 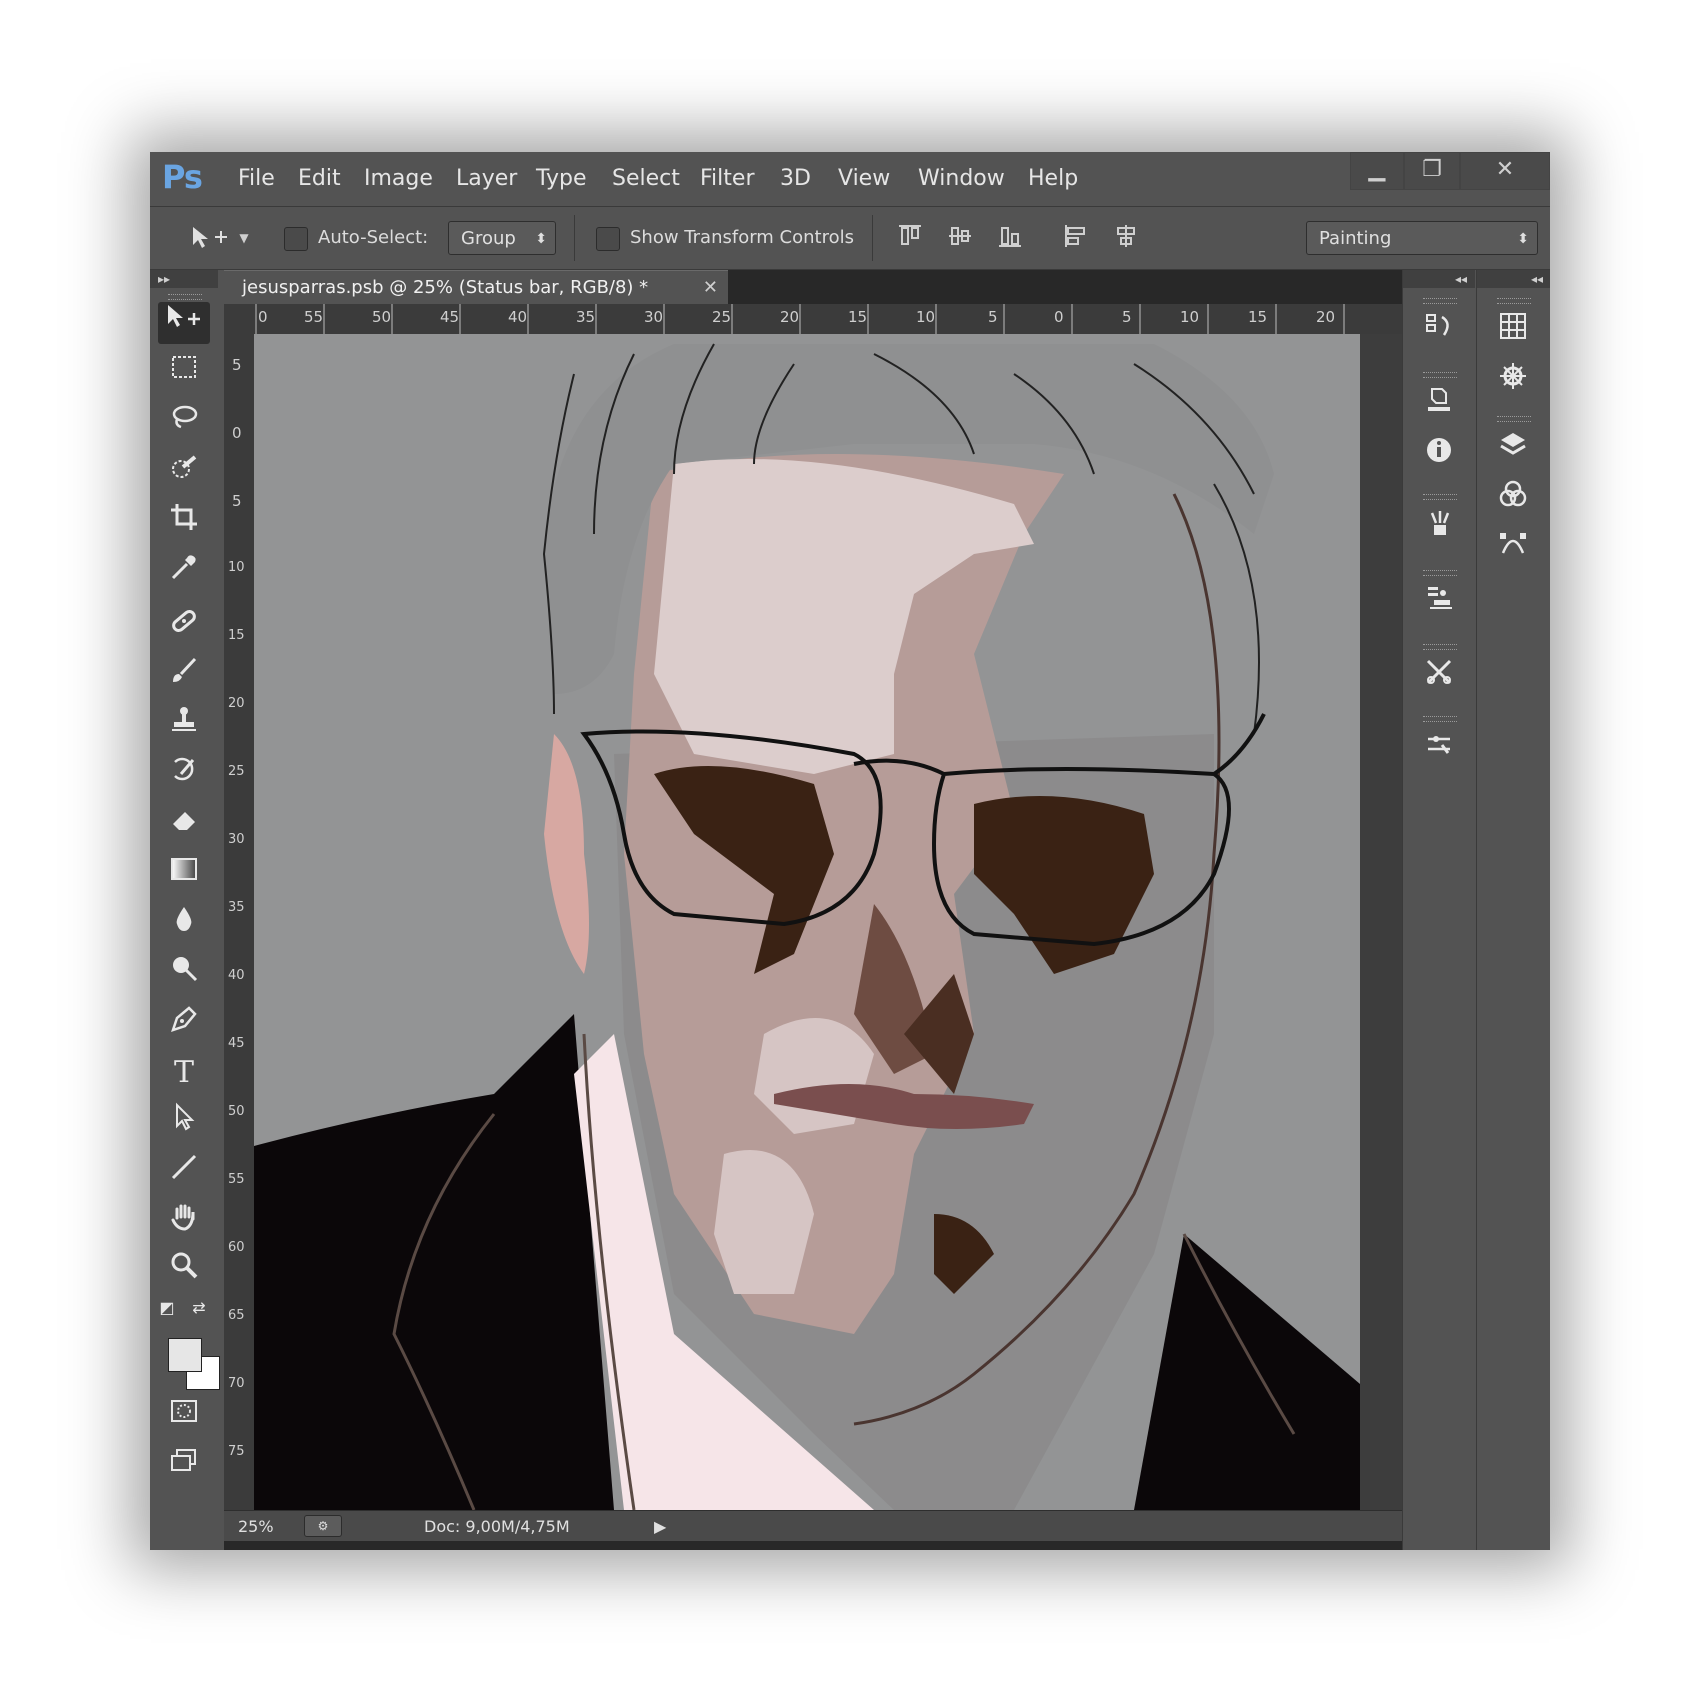 I want to click on eyedropper-icon, so click(x=184, y=573).